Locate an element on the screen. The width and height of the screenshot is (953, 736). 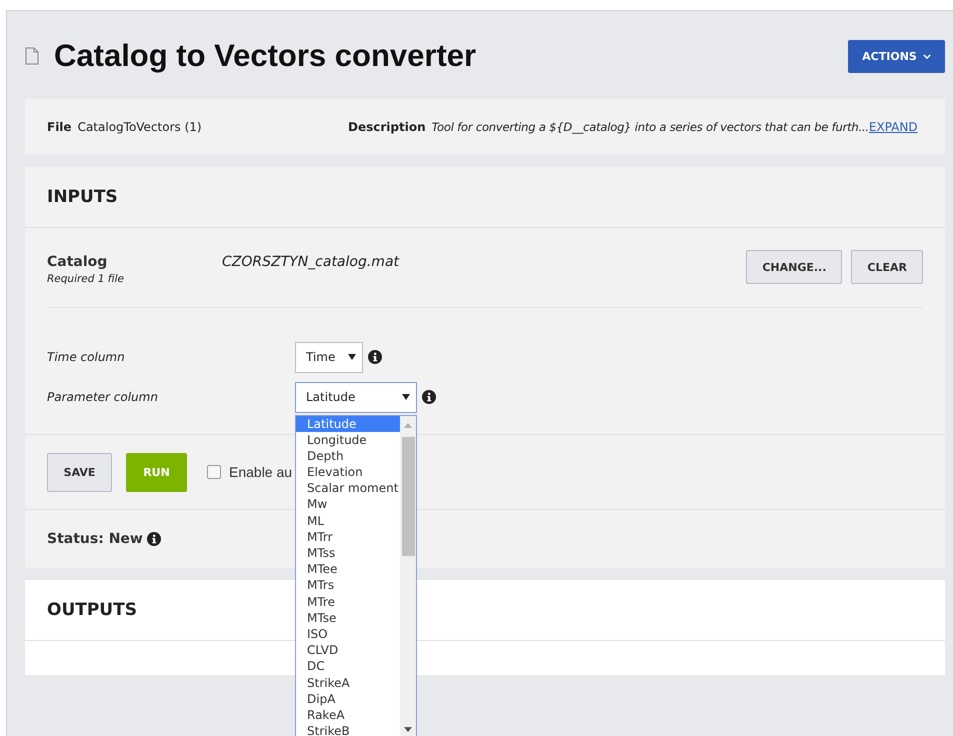
dropdown-option: DipA is located at coordinates (348, 698).